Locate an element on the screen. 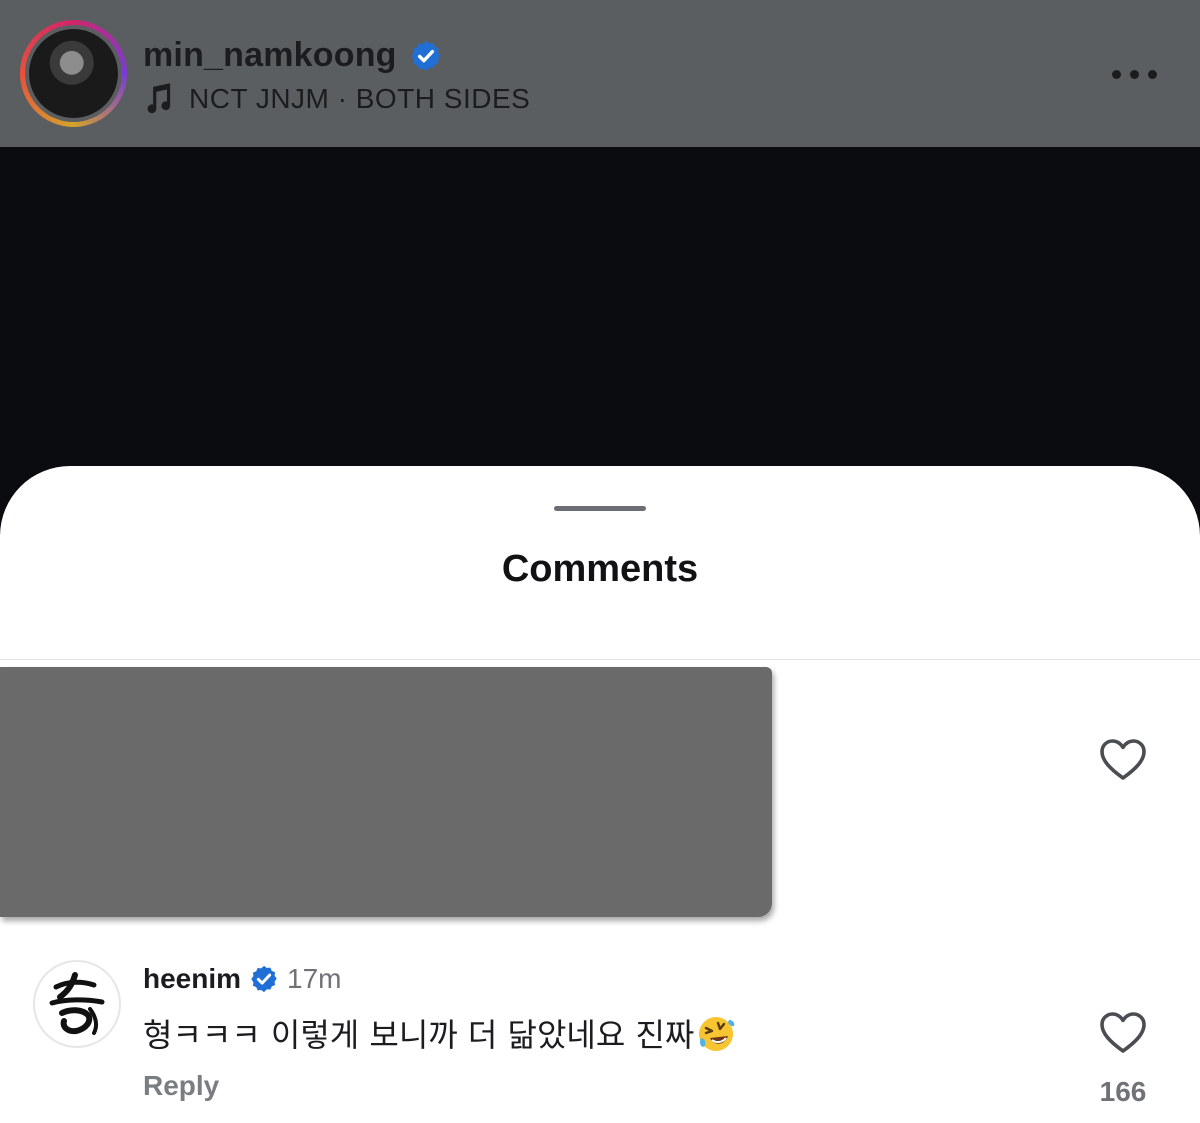 The width and height of the screenshot is (1200, 1123). commenter-avatar is located at coordinates (77, 1004).